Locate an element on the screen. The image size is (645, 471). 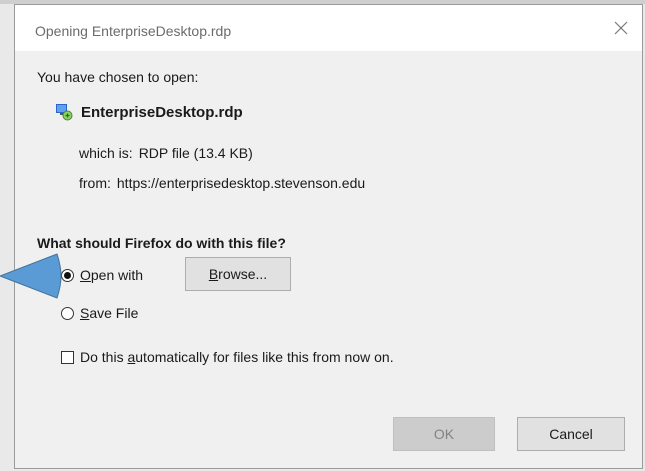
ok-button: OK is located at coordinates (444, 434).